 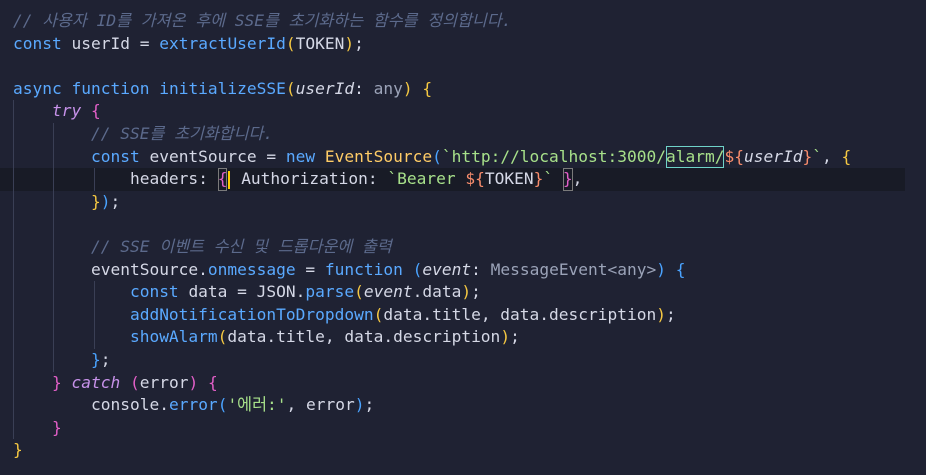 I want to click on code-token: try, so click(x=66, y=111).